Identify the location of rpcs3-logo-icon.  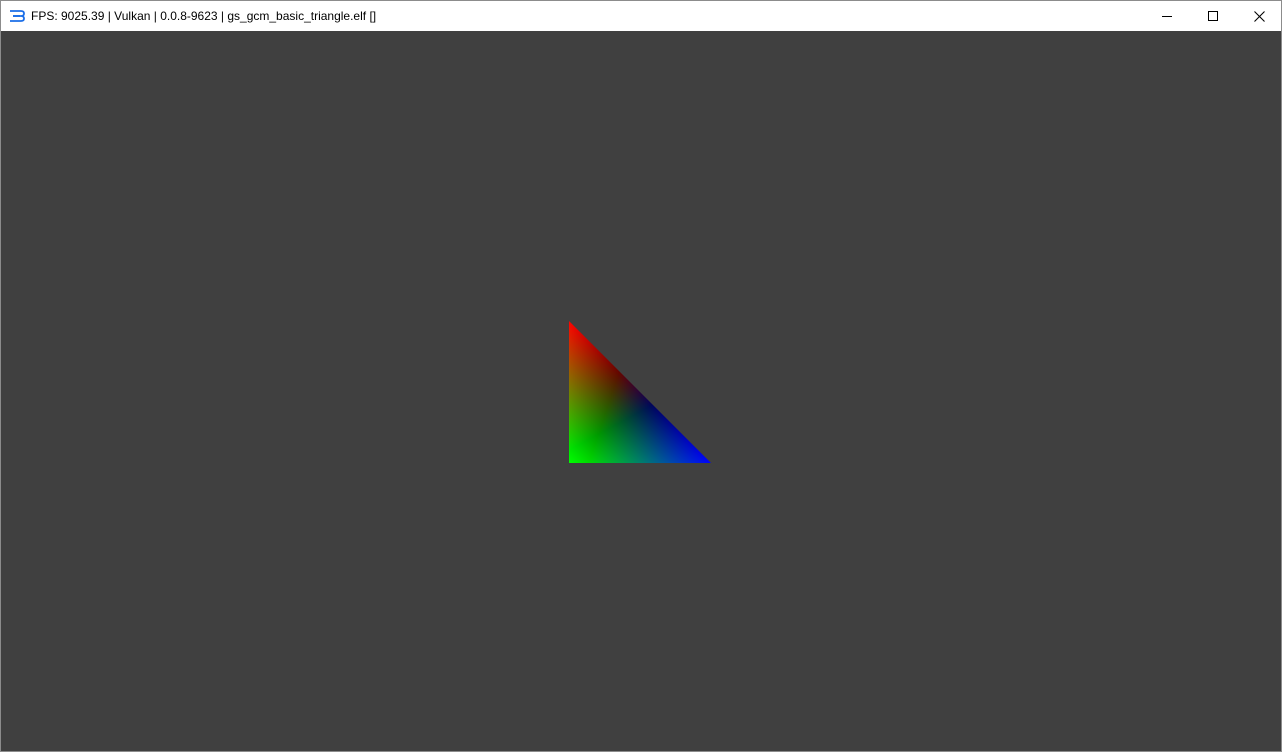
(17, 16).